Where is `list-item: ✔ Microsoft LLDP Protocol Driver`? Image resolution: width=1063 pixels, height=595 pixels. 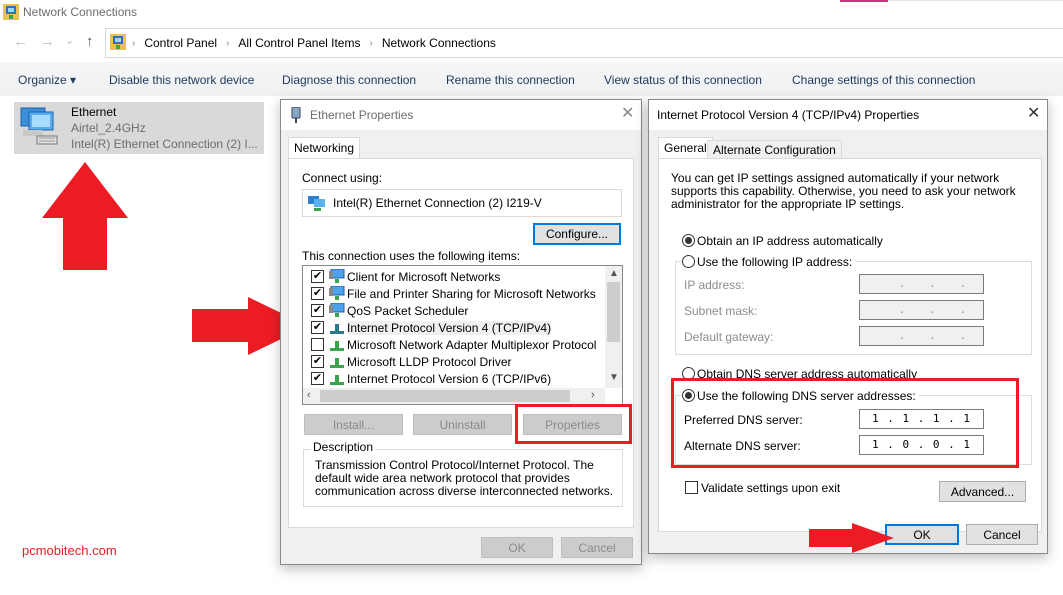 list-item: ✔ Microsoft LLDP Protocol Driver is located at coordinates (453, 361).